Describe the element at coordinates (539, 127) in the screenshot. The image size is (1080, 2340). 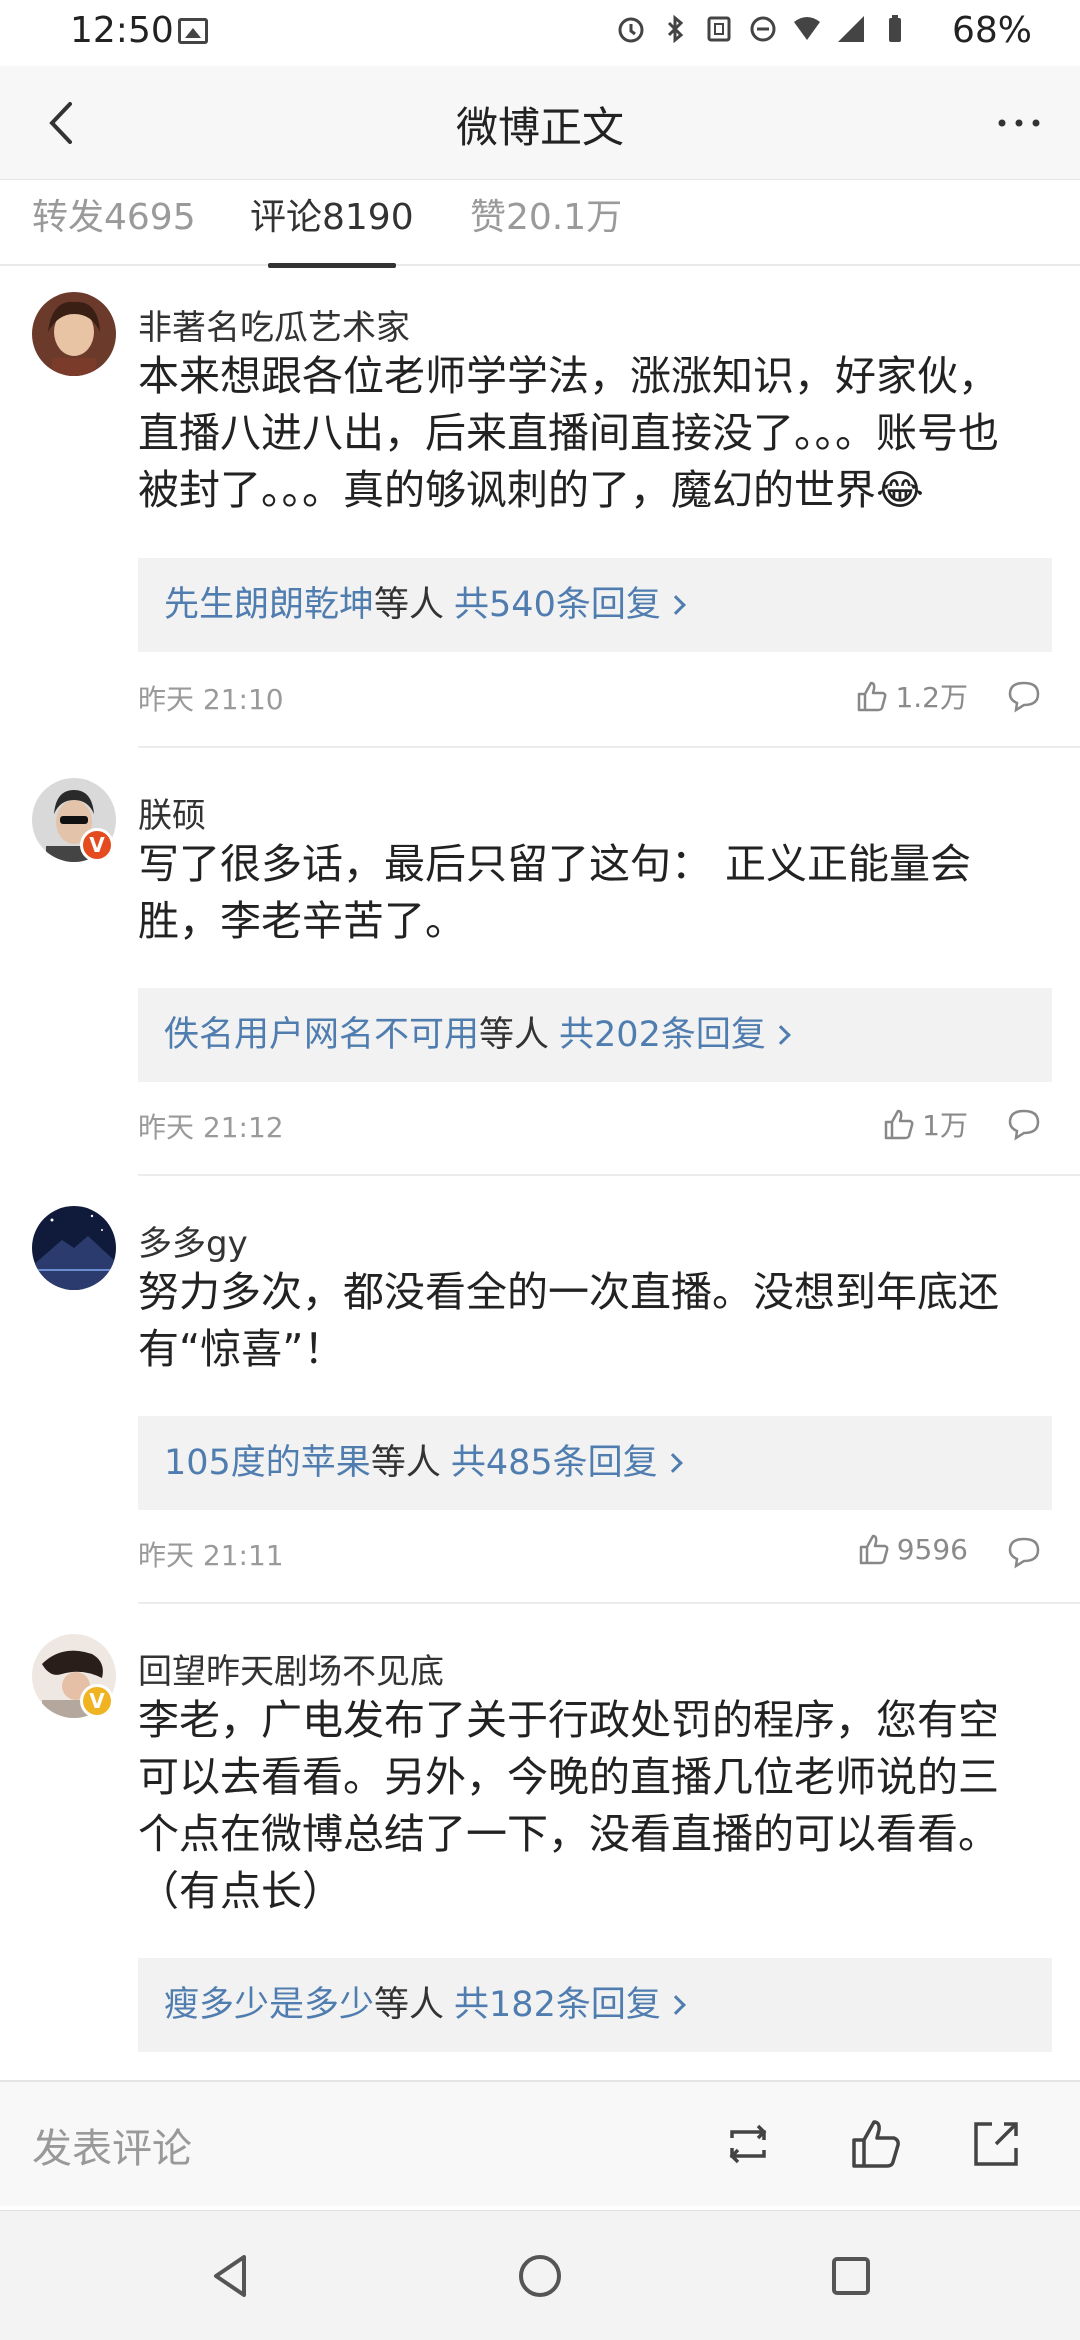
I see `page-title: 微博正文` at that location.